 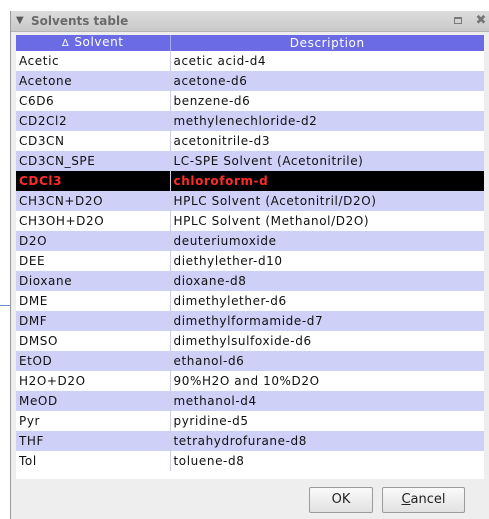 I want to click on button-bar: OK Cancel, so click(x=250, y=500).